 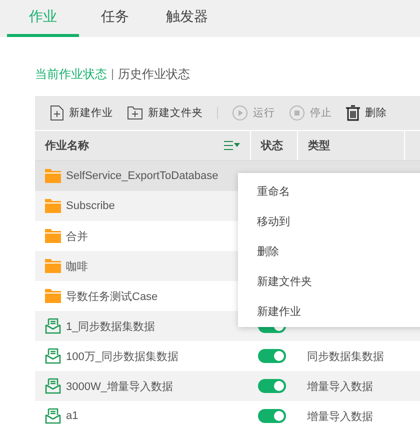 I want to click on menu-item: 删除, so click(x=329, y=251).